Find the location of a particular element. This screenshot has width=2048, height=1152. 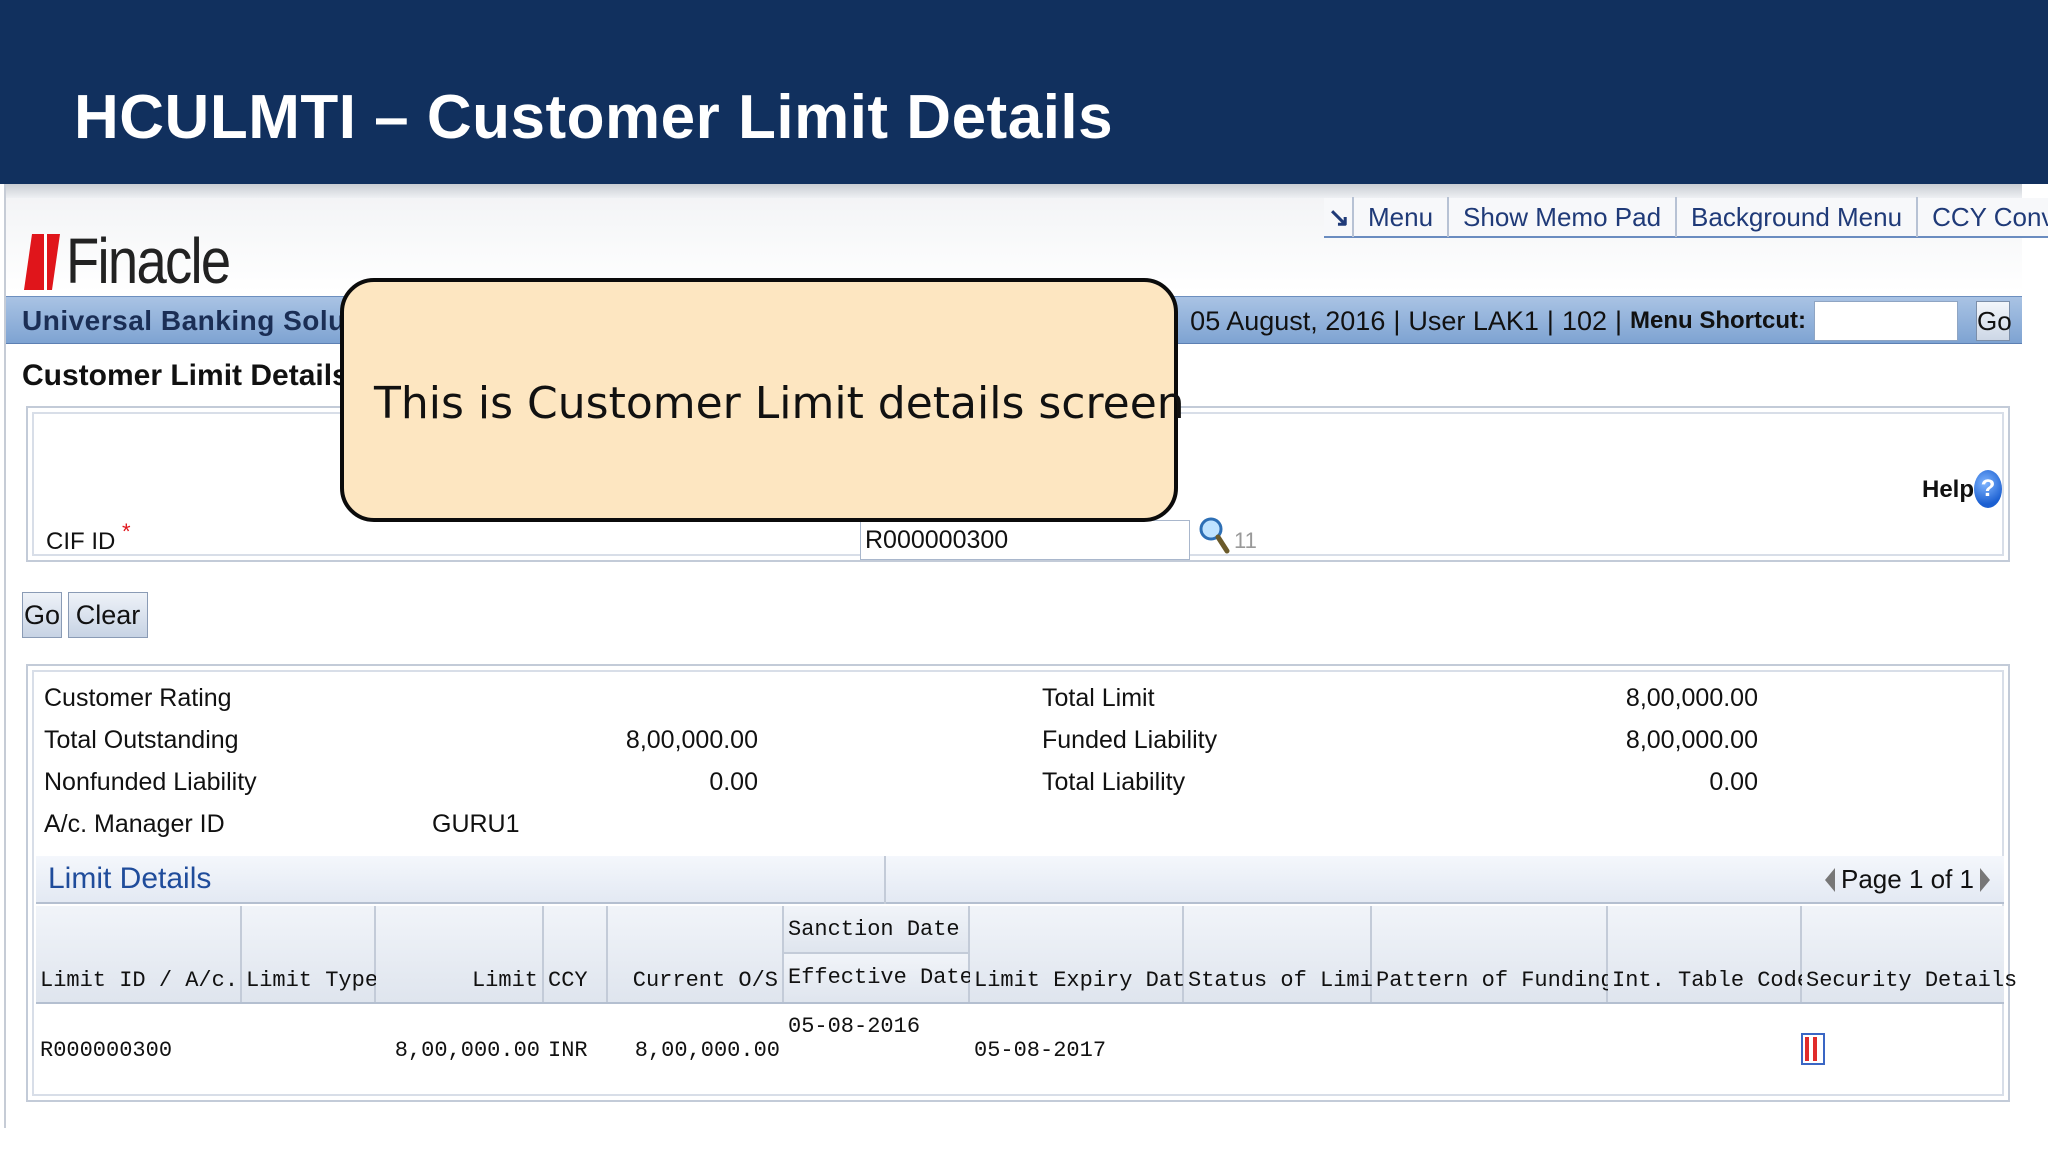

nav-ccy-converter: CCY Converter is located at coordinates (1983, 217).